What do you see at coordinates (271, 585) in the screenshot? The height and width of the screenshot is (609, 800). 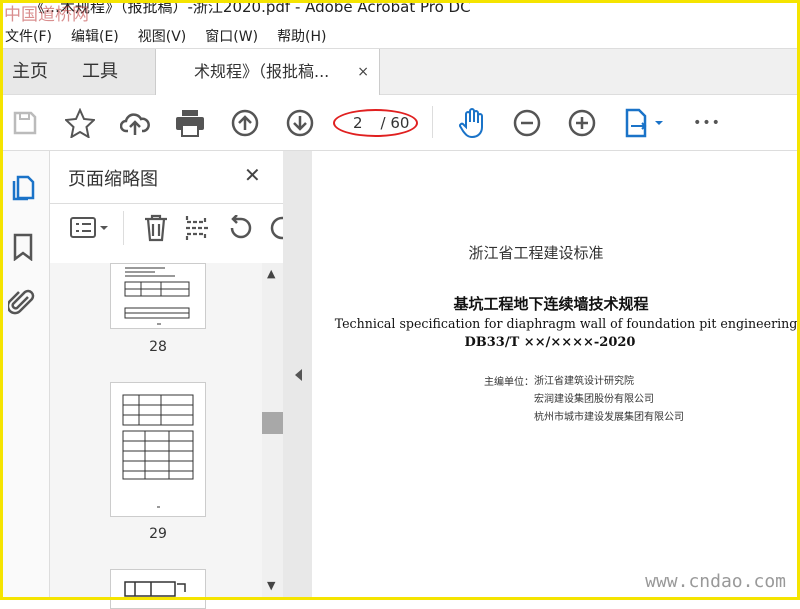 I see `scroll-down-icon: ▼` at bounding box center [271, 585].